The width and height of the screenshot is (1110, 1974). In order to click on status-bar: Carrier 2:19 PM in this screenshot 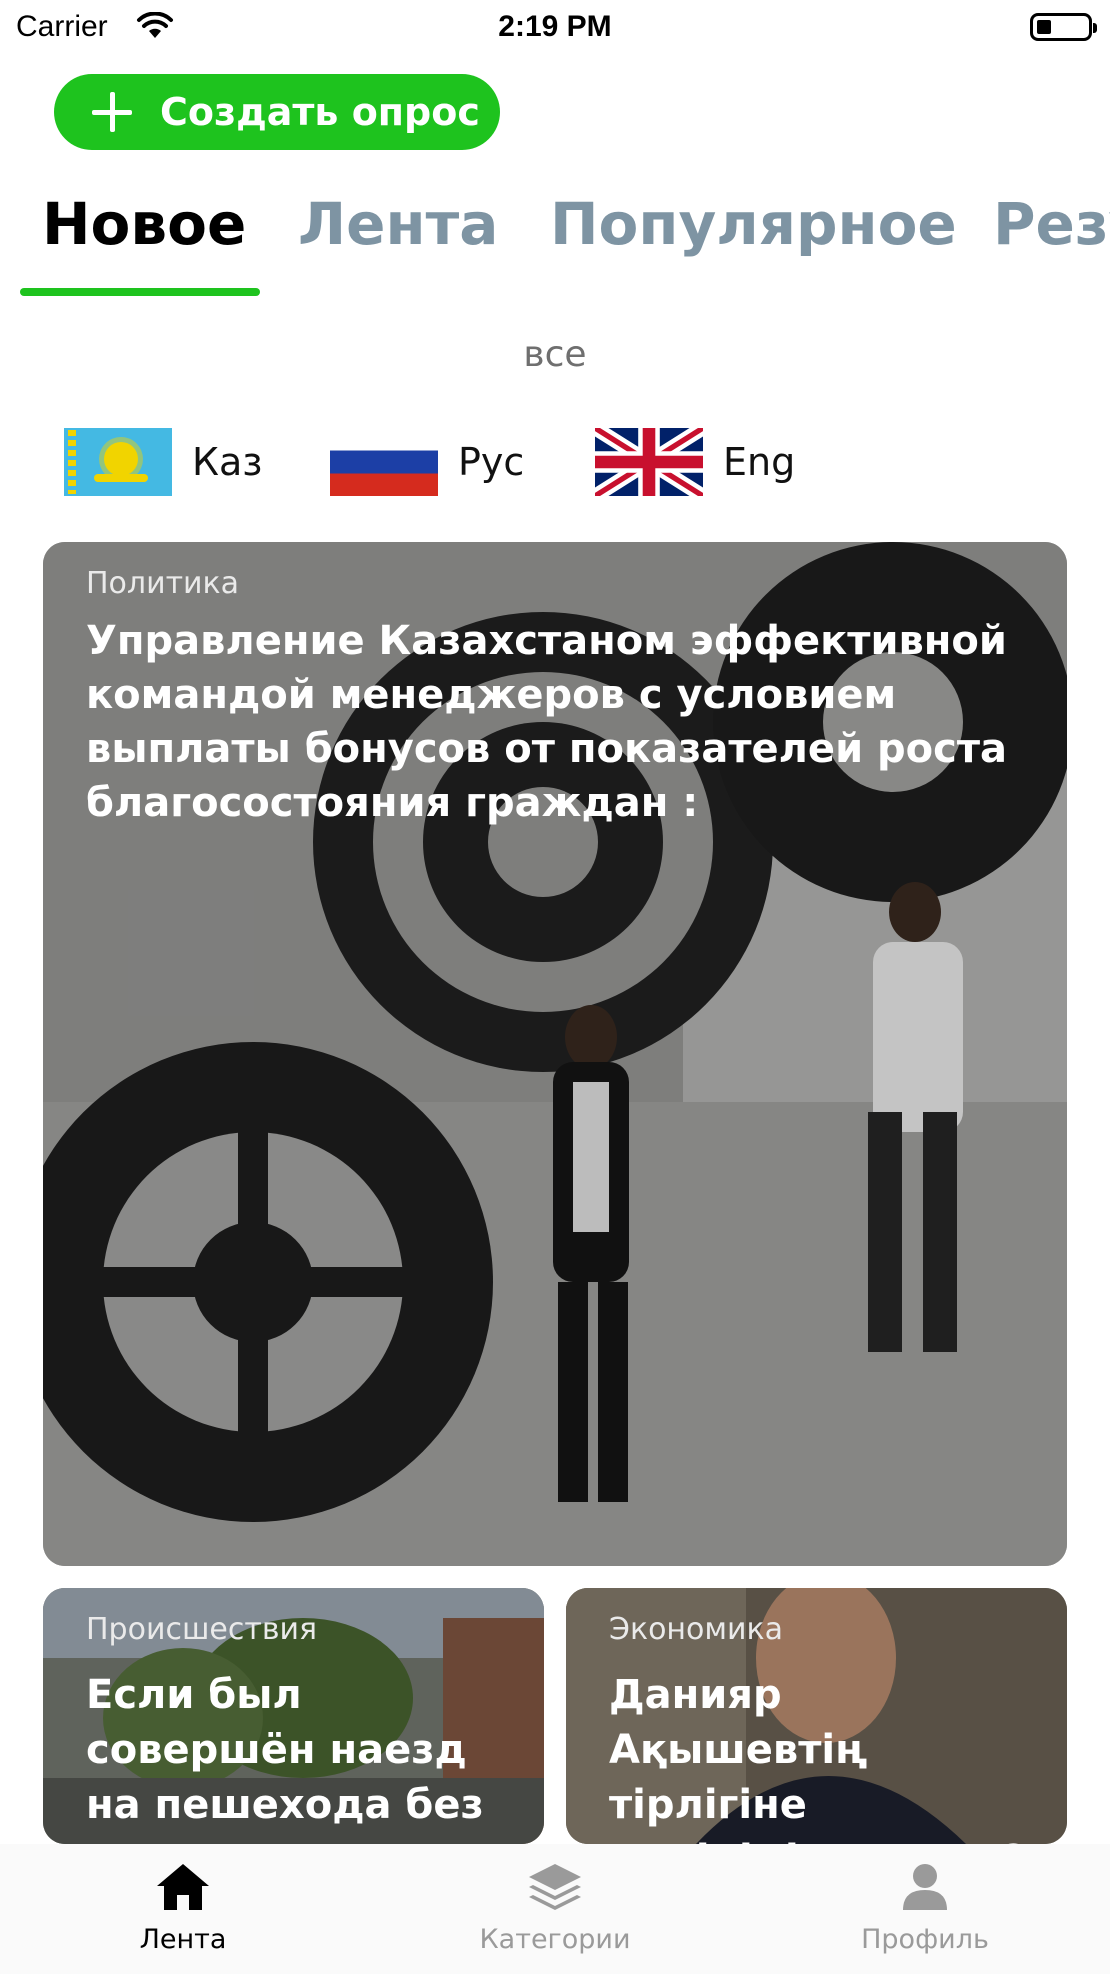, I will do `click(555, 28)`.